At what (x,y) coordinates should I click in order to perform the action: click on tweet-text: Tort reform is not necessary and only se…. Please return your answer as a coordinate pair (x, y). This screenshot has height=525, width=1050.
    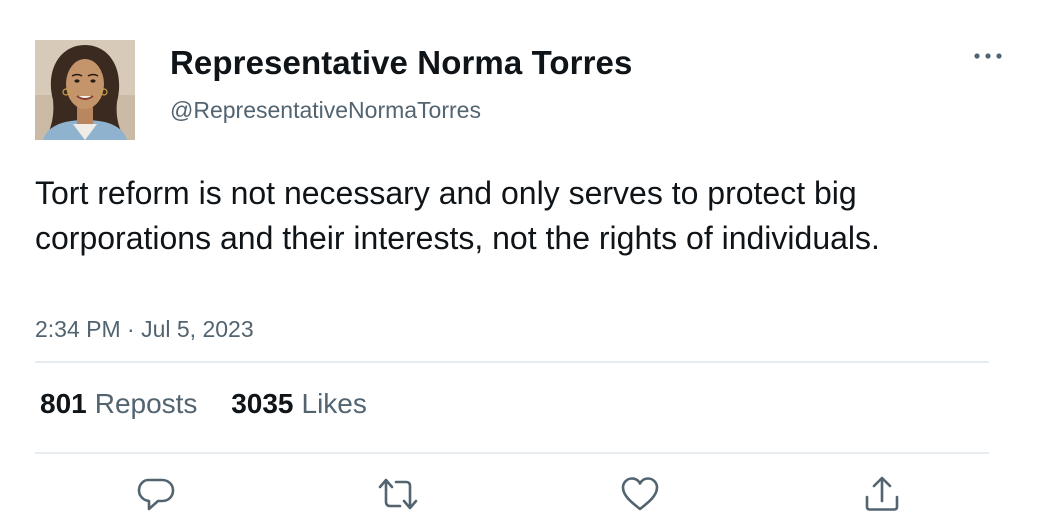
    Looking at the image, I should click on (457, 215).